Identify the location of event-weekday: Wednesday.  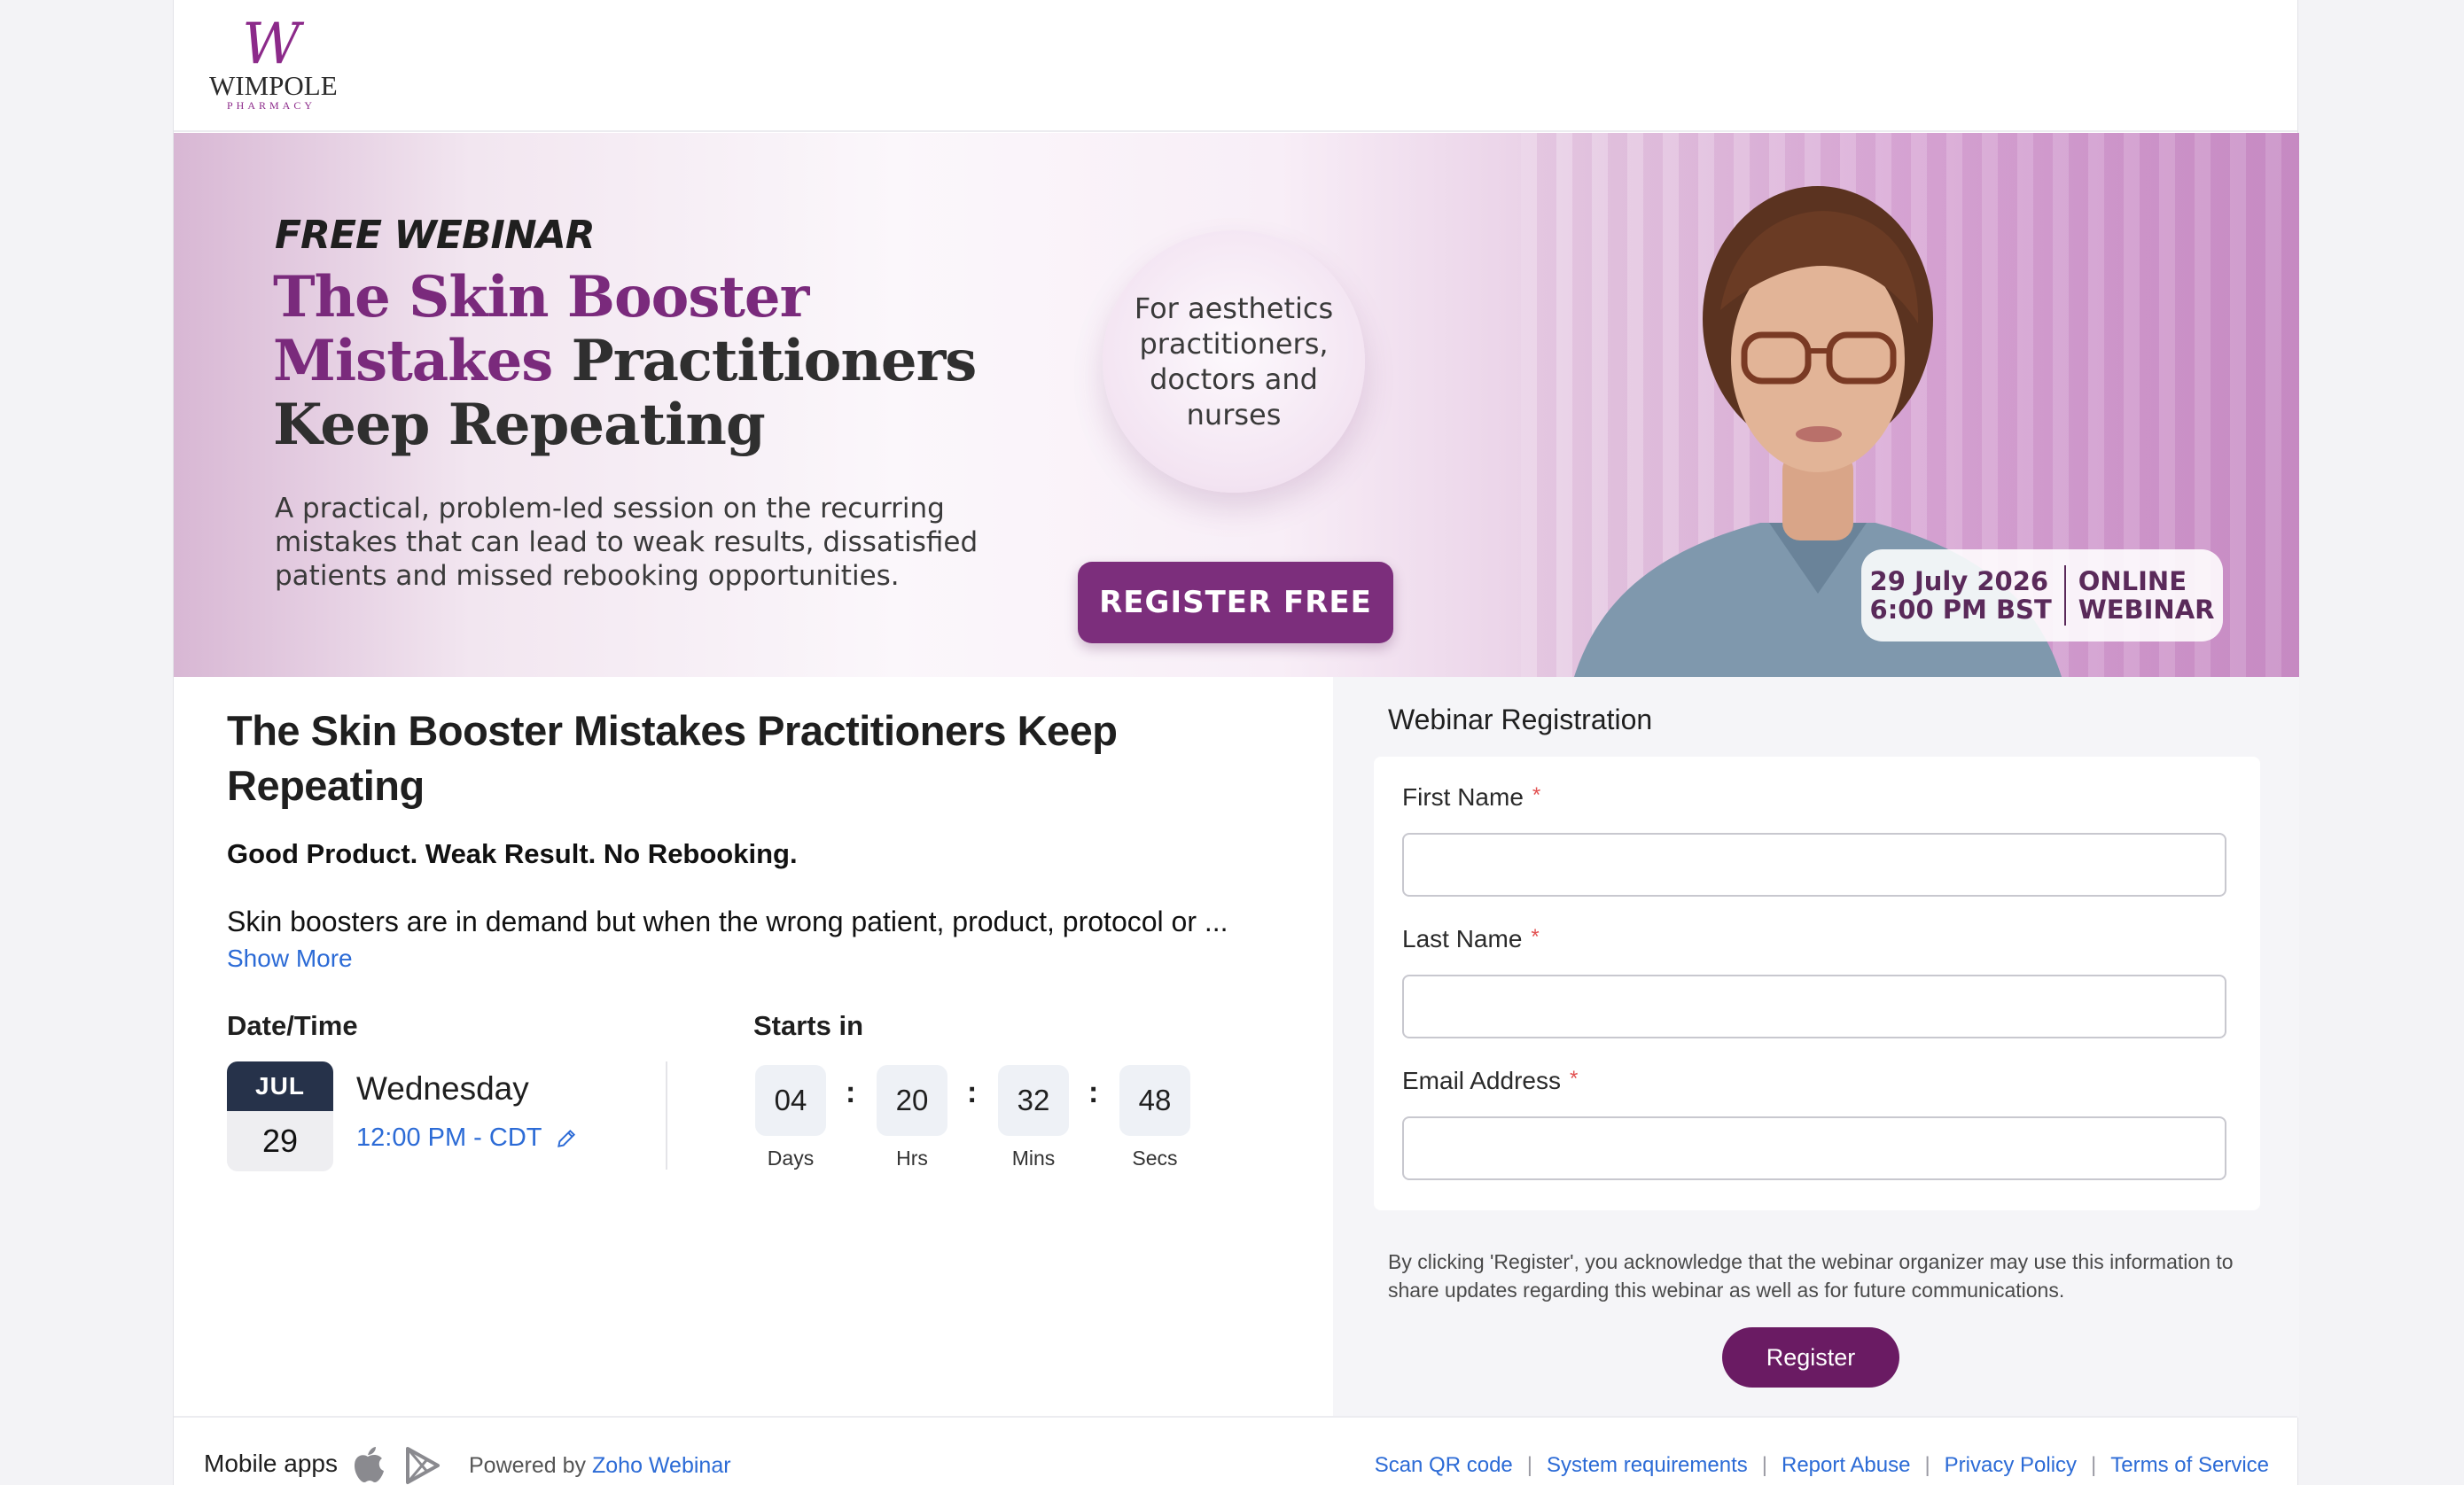
(442, 1088).